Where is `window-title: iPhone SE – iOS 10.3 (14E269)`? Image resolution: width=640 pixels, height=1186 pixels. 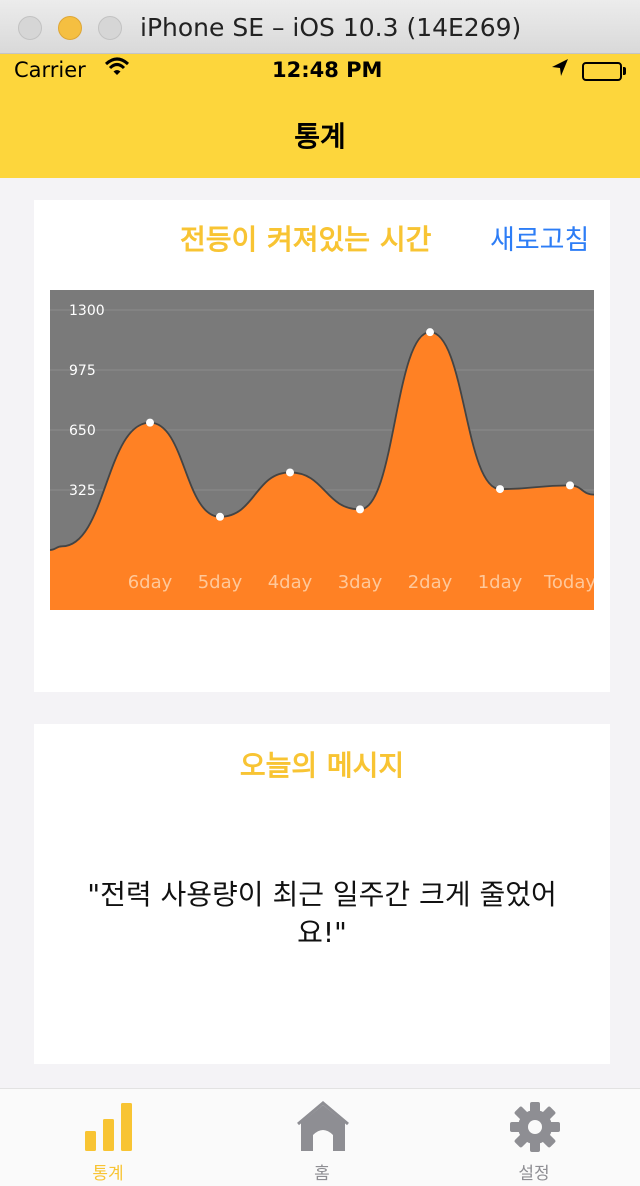 window-title: iPhone SE – iOS 10.3 (14E269) is located at coordinates (331, 27).